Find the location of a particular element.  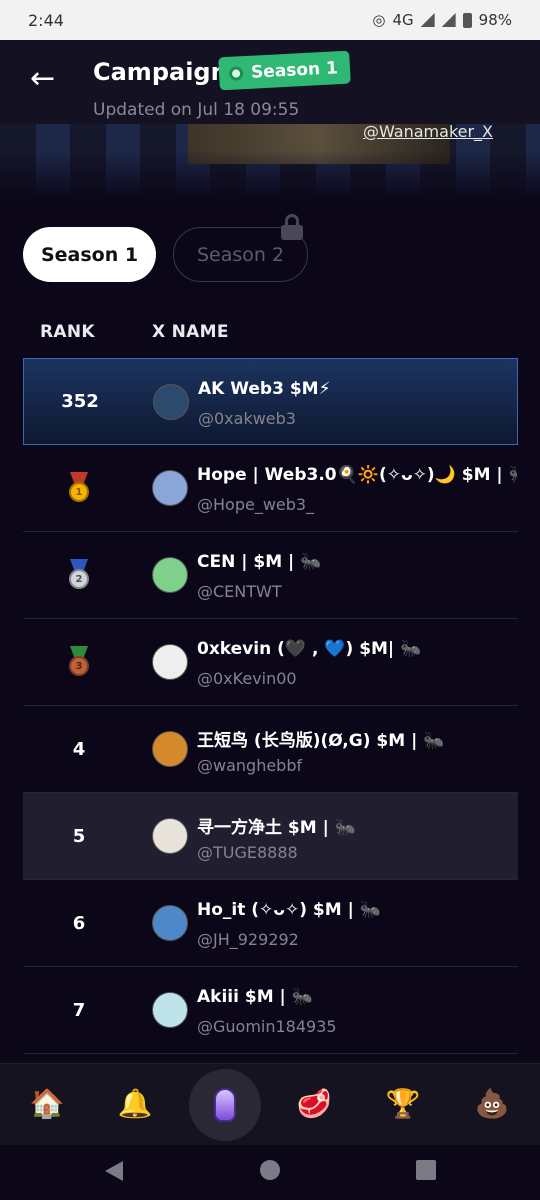

status-bar: 2:44 ◎ 4G 98% is located at coordinates (270, 20).